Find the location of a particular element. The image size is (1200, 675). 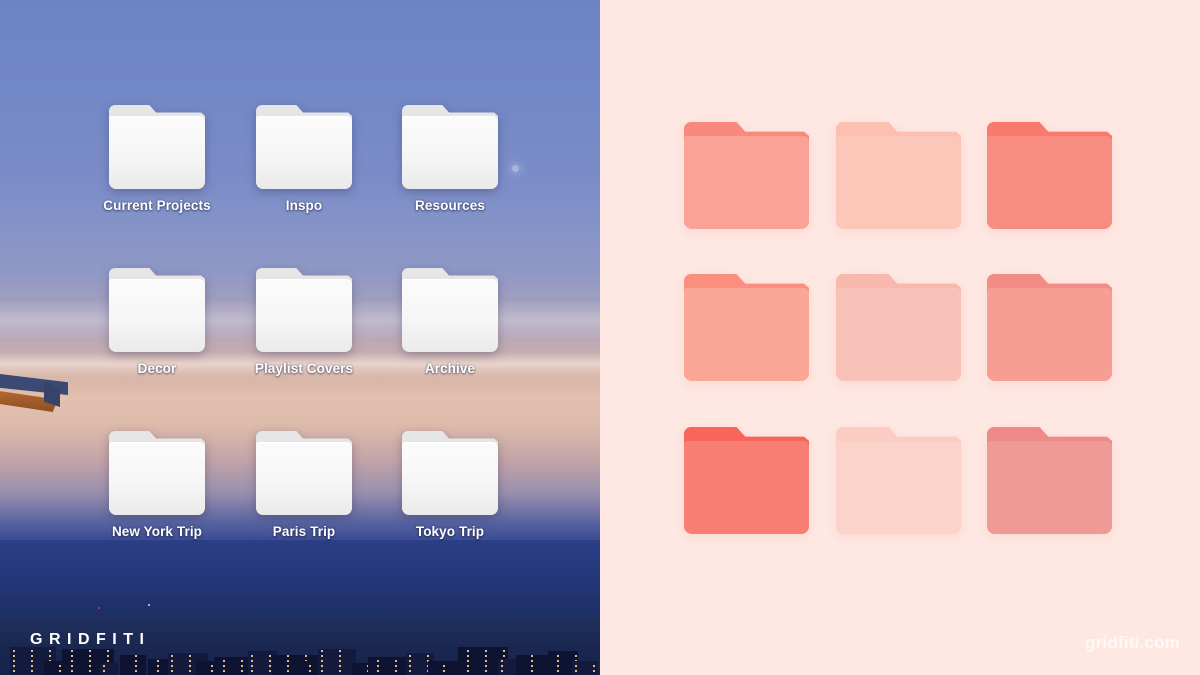

gridfiti-logo-watermark: GRIDFITI is located at coordinates (90, 639).